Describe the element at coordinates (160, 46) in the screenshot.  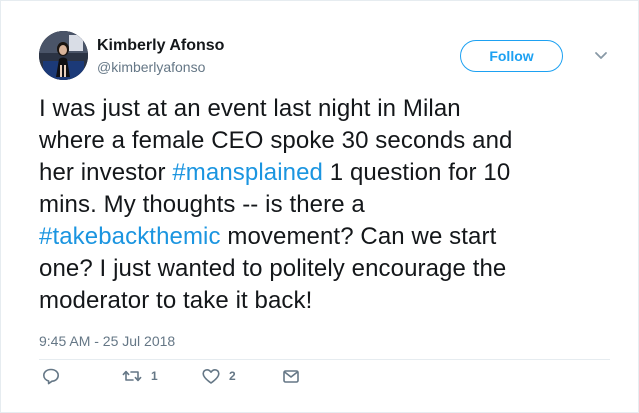
I see `author-display-name: Kimberly Afonso` at that location.